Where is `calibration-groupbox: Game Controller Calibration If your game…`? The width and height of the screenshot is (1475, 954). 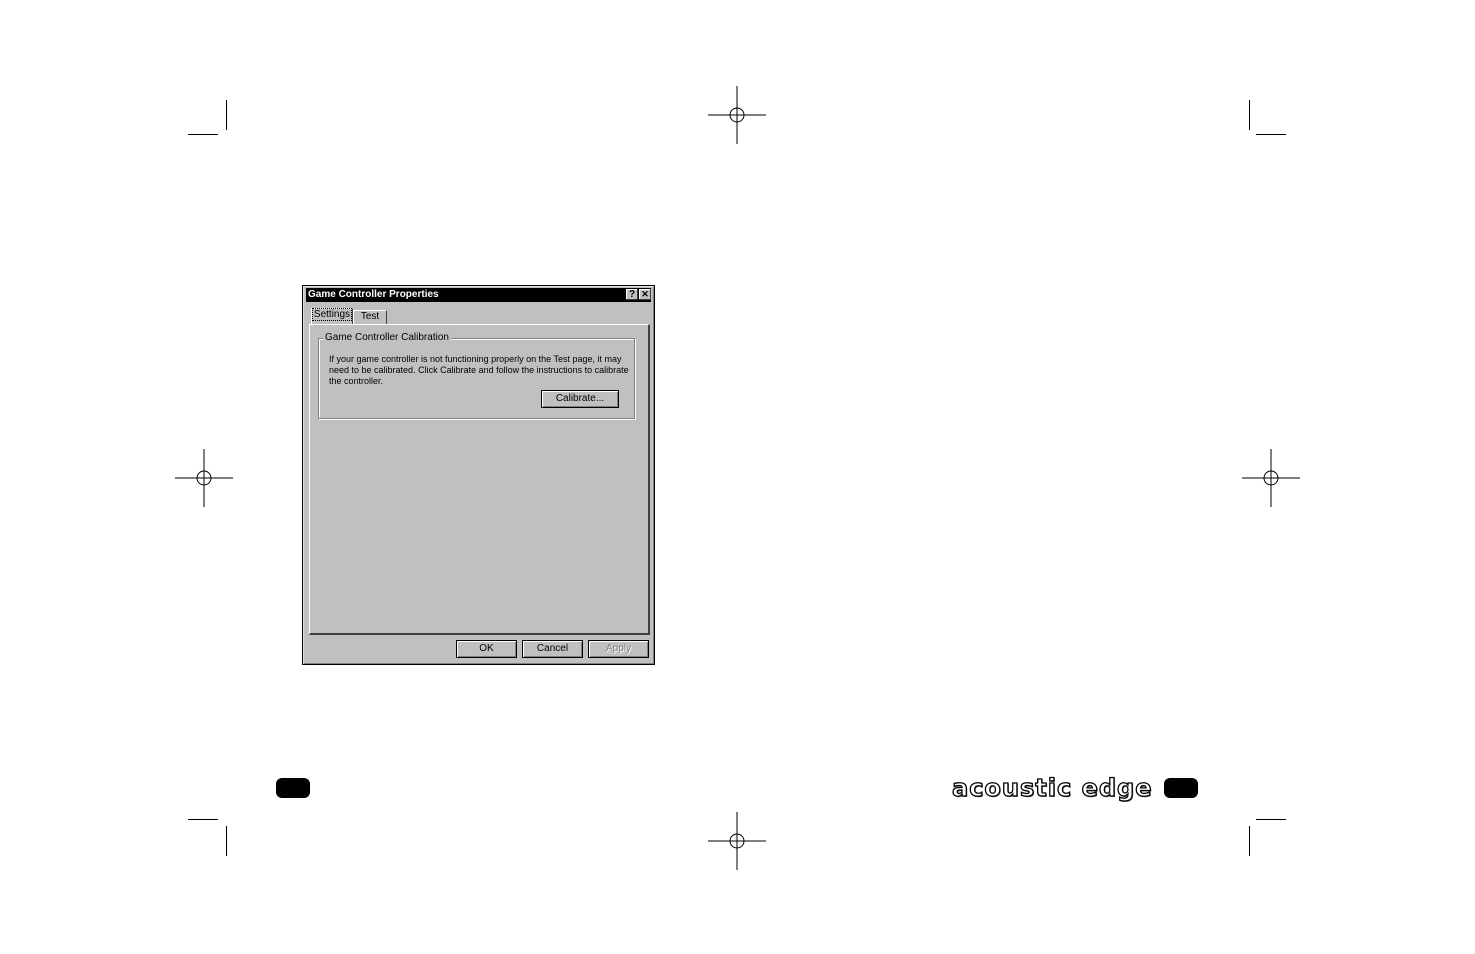 calibration-groupbox: Game Controller Calibration If your game… is located at coordinates (476, 375).